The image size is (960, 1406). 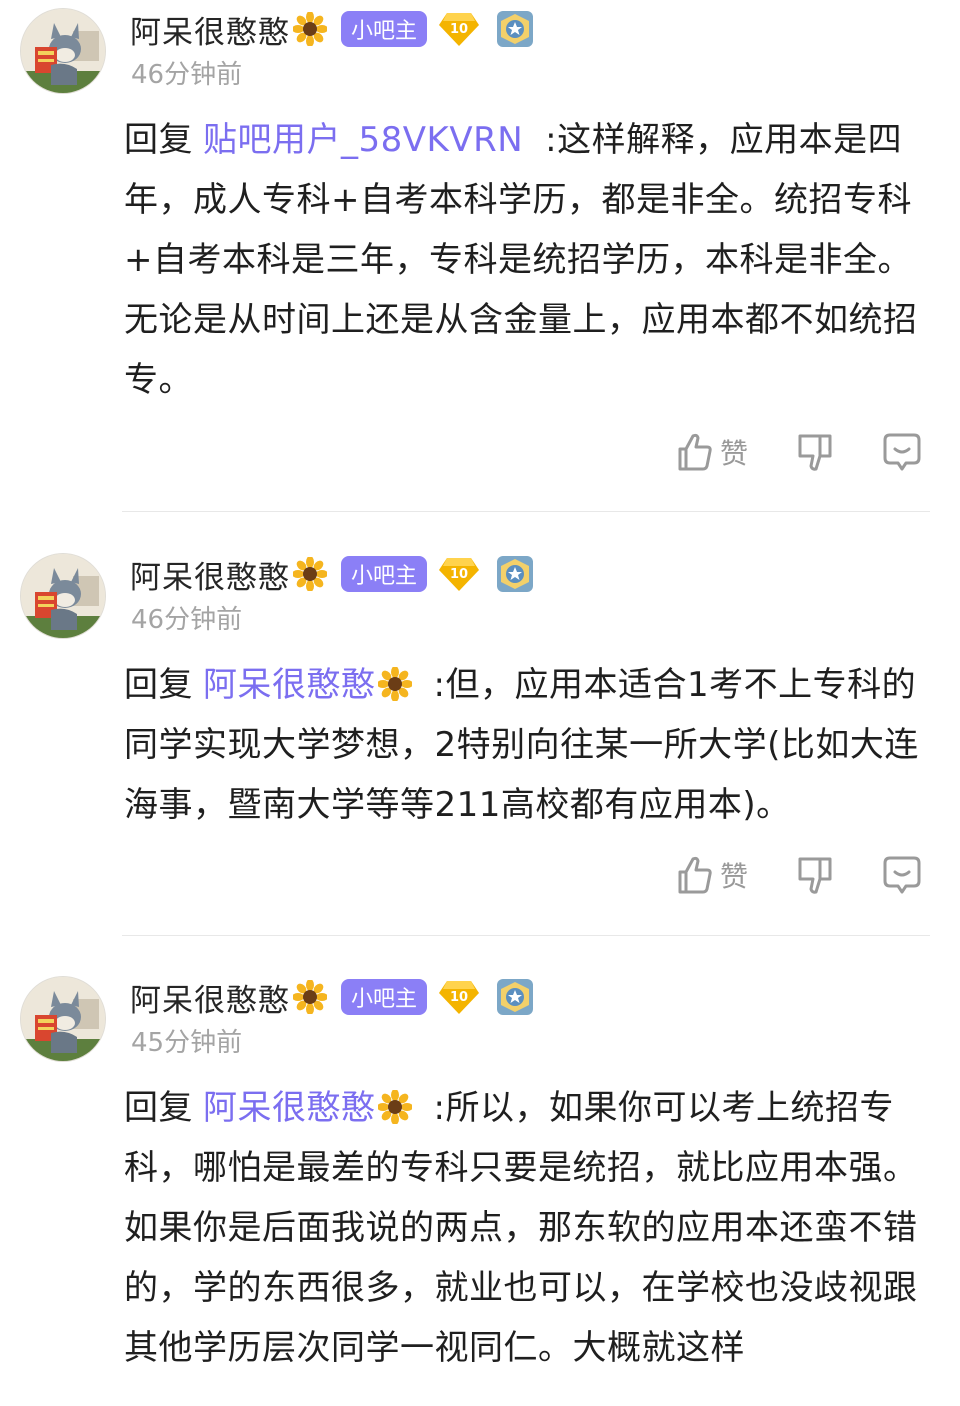 I want to click on reply-target-user: 贴吧用户_58VKVRN, so click(x=363, y=140).